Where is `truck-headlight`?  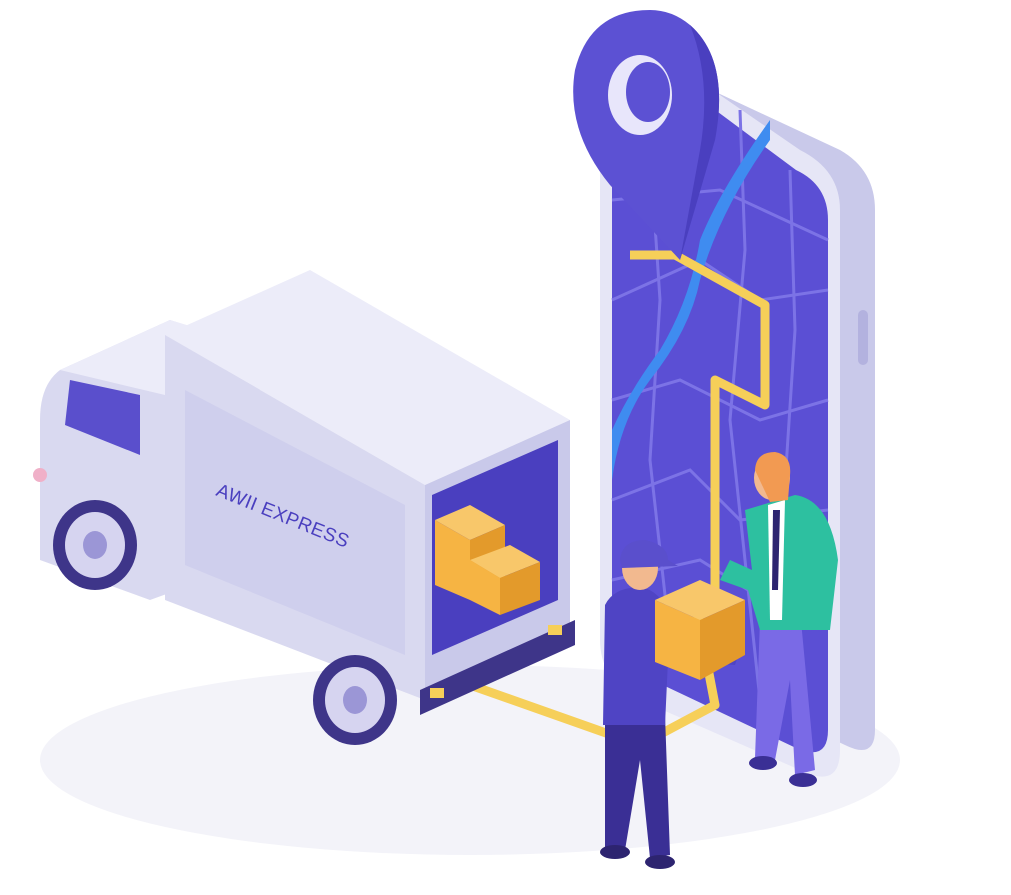 truck-headlight is located at coordinates (40, 475).